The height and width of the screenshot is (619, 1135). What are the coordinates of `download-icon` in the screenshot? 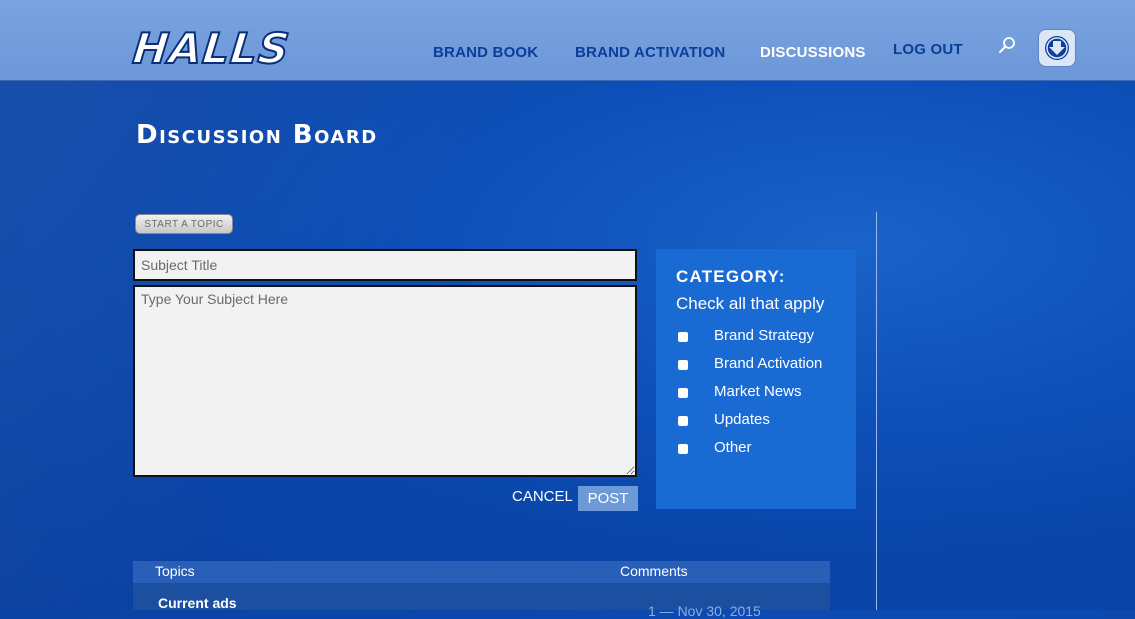 It's located at (1057, 48).